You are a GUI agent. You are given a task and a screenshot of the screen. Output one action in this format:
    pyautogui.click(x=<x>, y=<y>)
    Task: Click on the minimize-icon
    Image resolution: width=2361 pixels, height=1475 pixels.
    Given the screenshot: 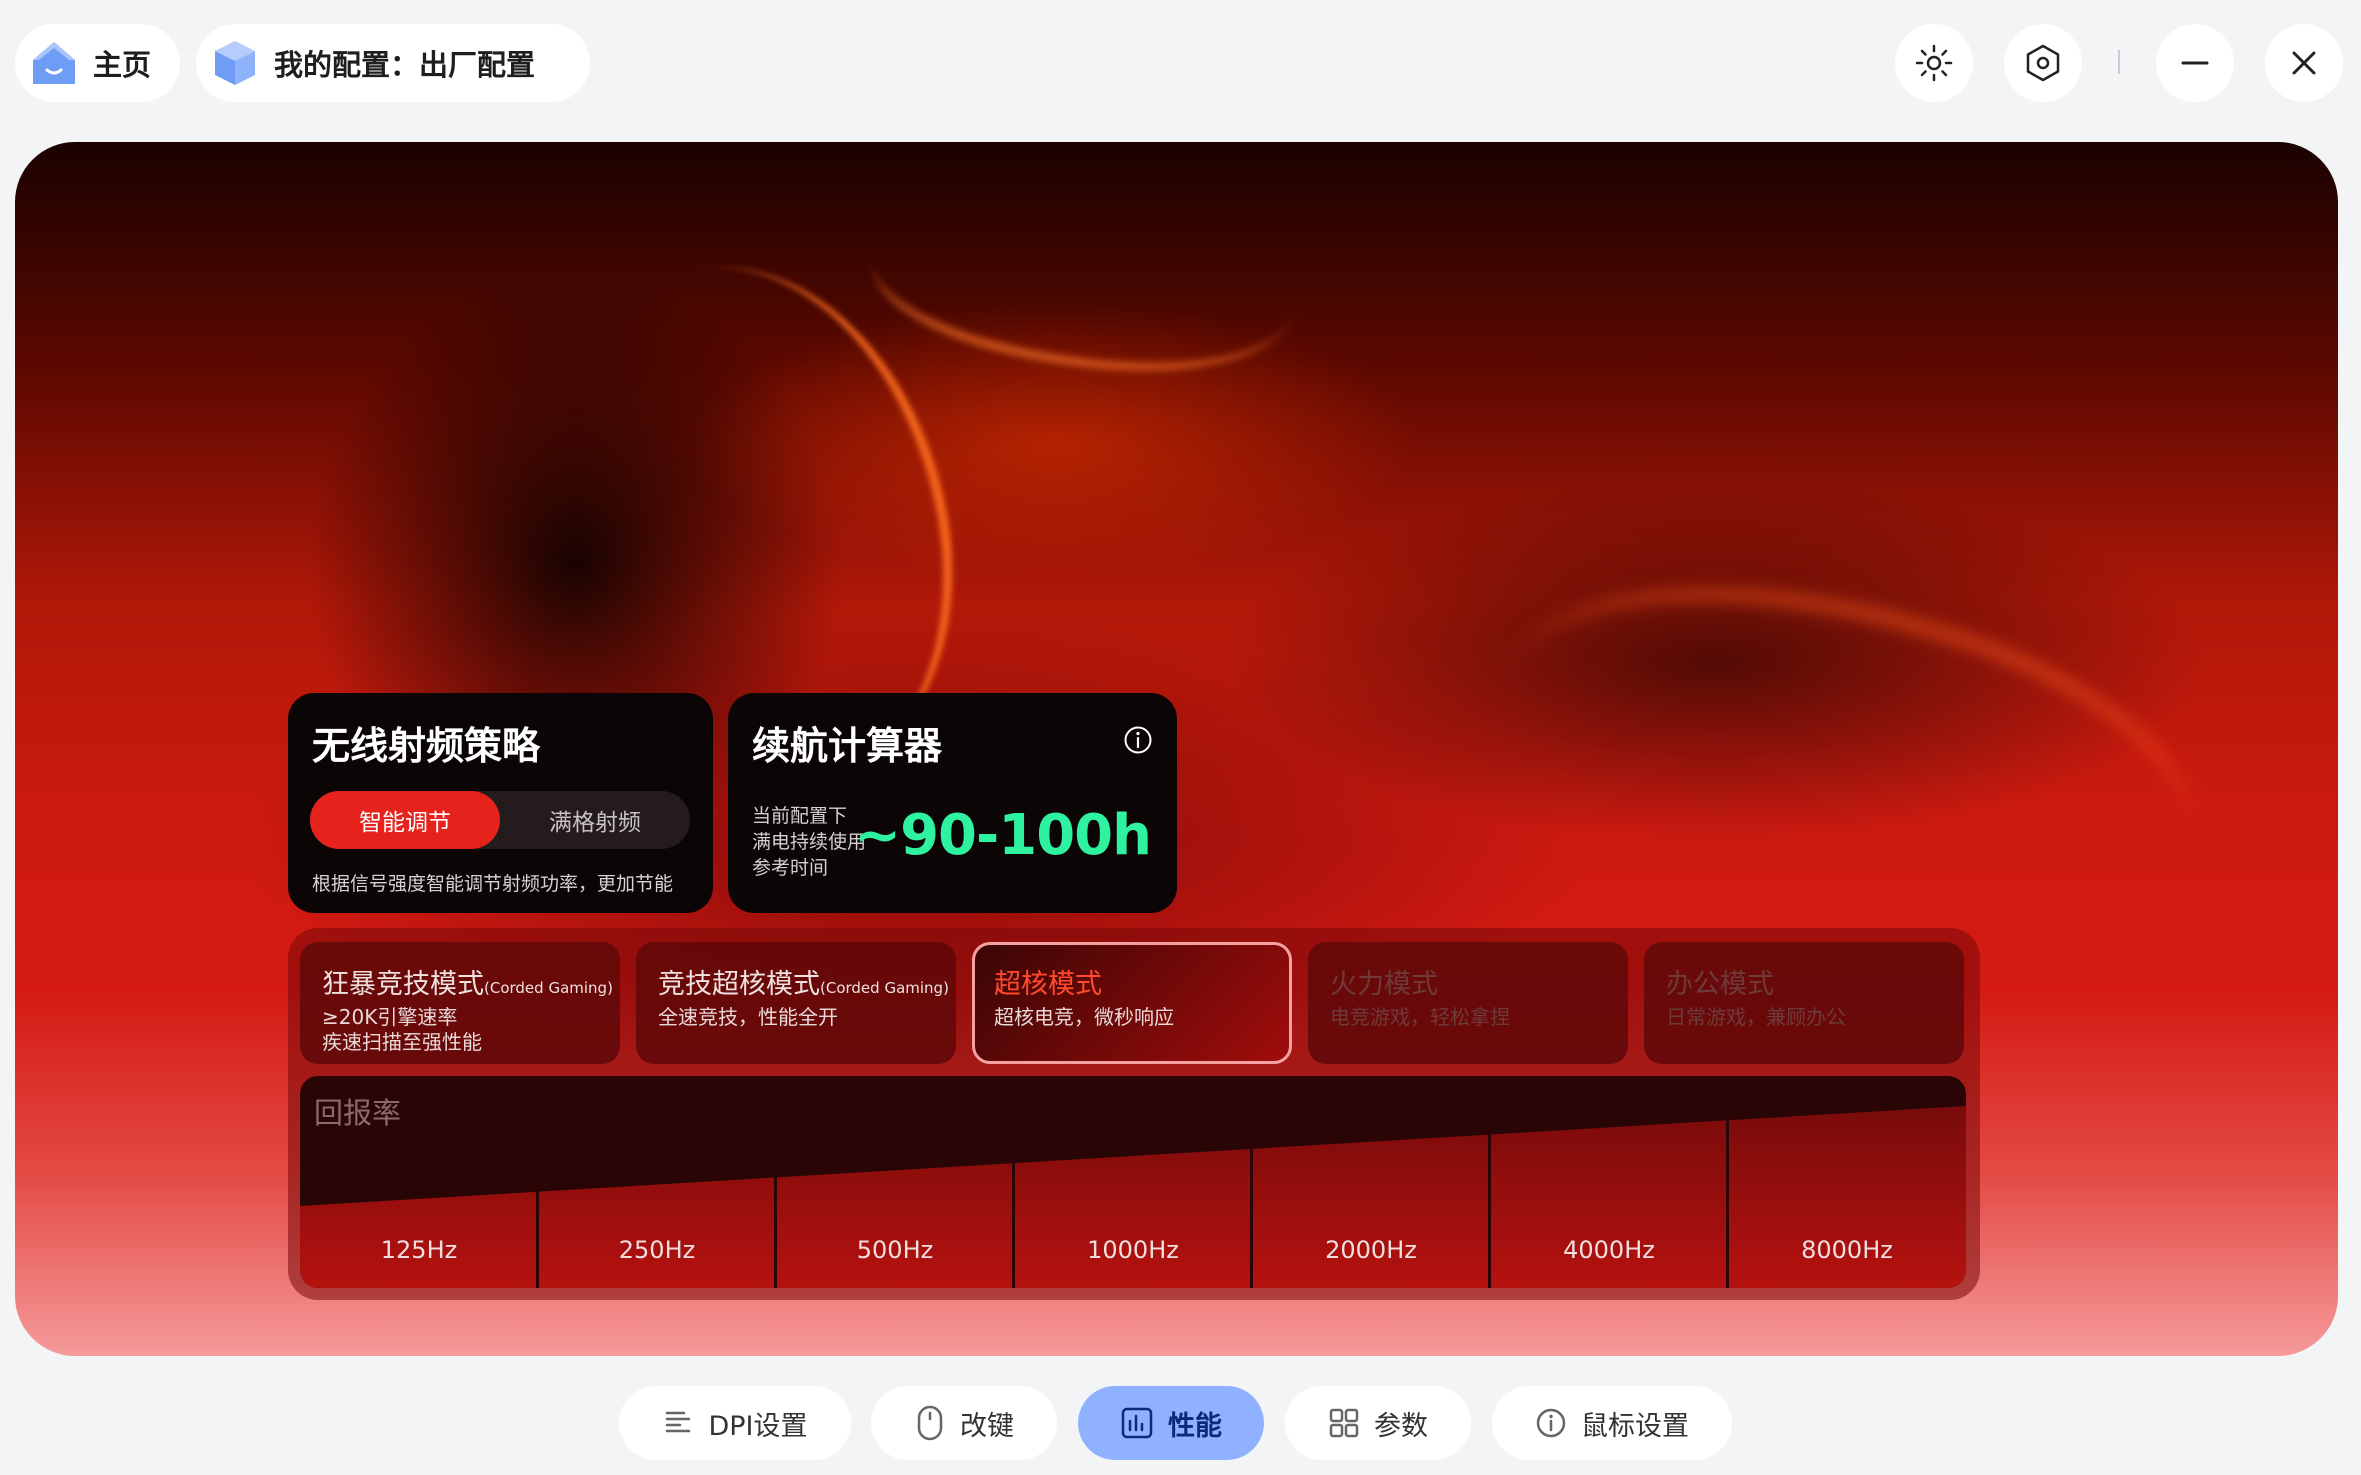 What is the action you would take?
    pyautogui.click(x=2195, y=63)
    